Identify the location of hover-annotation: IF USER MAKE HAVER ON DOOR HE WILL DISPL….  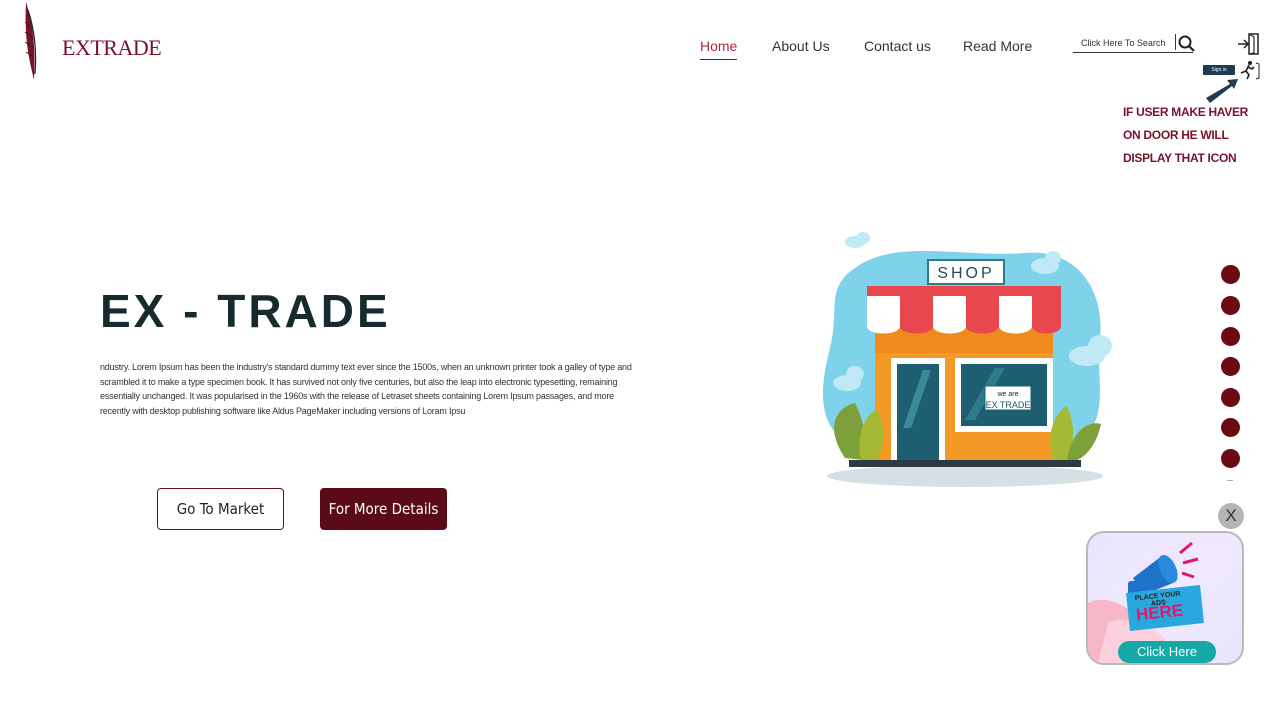
(1186, 135).